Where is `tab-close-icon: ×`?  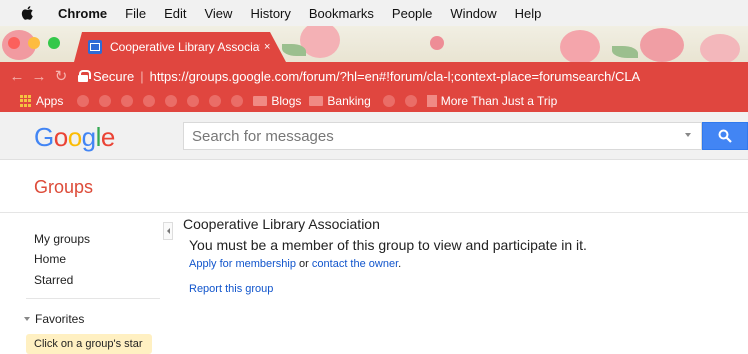
tab-close-icon: × is located at coordinates (267, 47).